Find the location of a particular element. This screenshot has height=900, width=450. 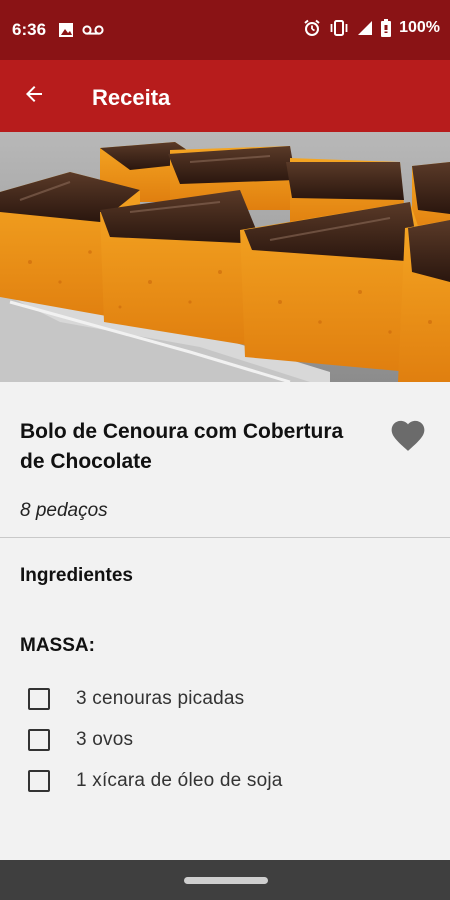

ingredient-item: 1 xícara de óleo de soja is located at coordinates (155, 780).